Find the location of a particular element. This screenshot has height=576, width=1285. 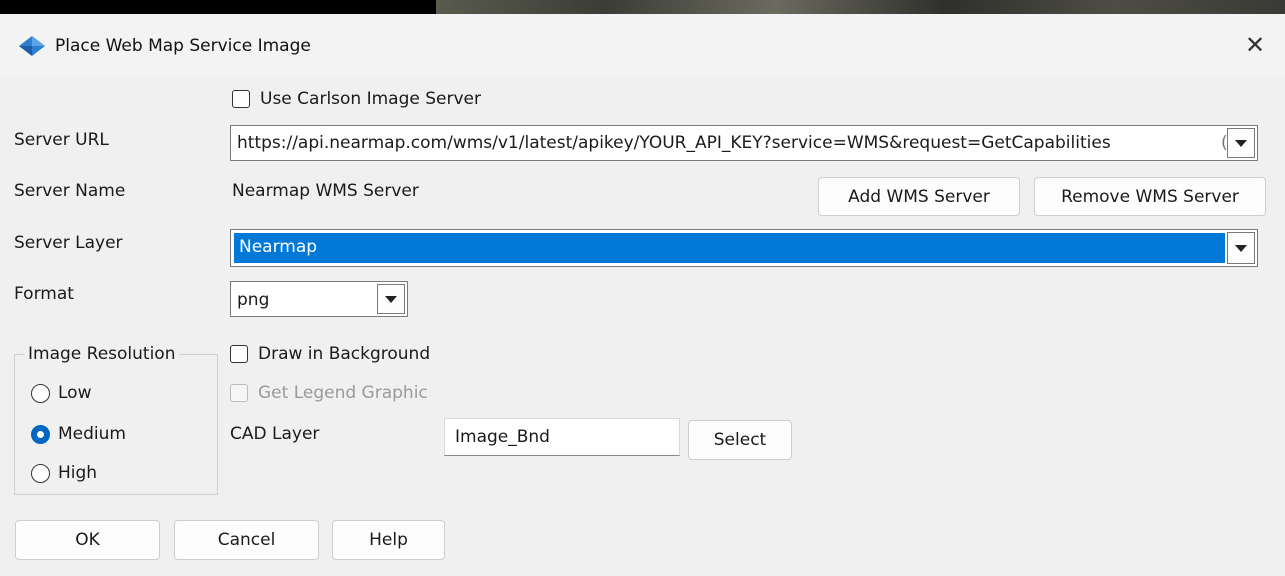

remove-wms-server-button: Remove WMS Server is located at coordinates (1150, 196).